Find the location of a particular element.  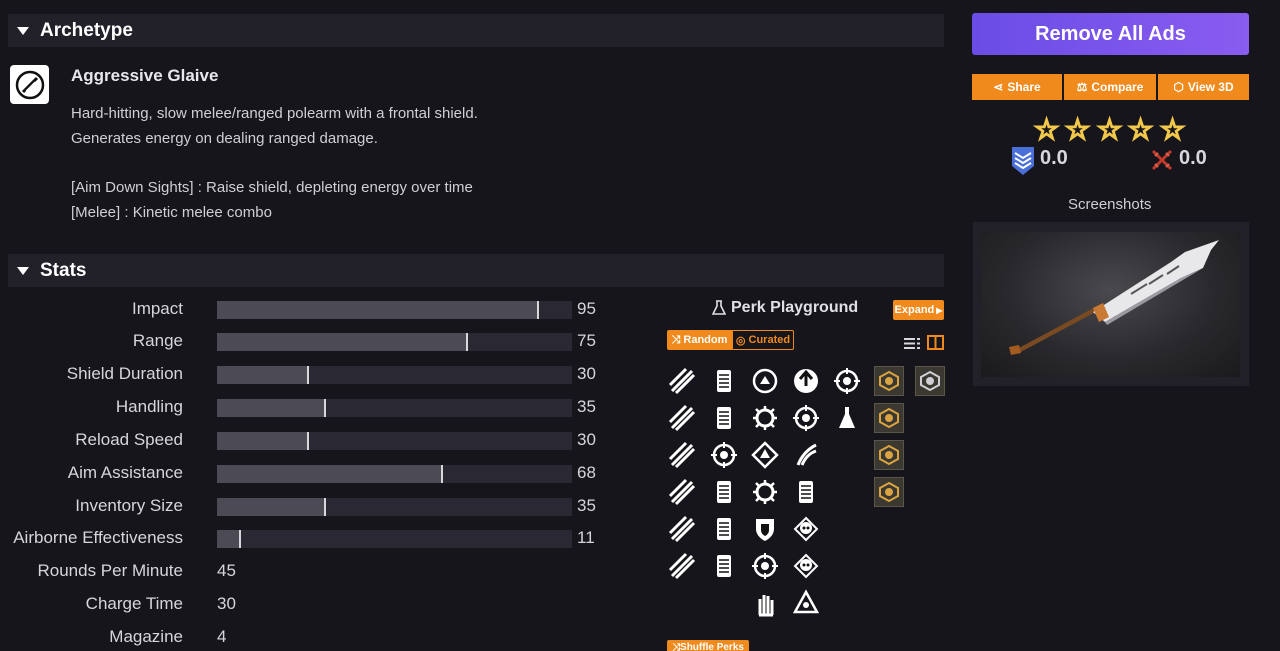

cube-icon: ⬡ is located at coordinates (1178, 87).